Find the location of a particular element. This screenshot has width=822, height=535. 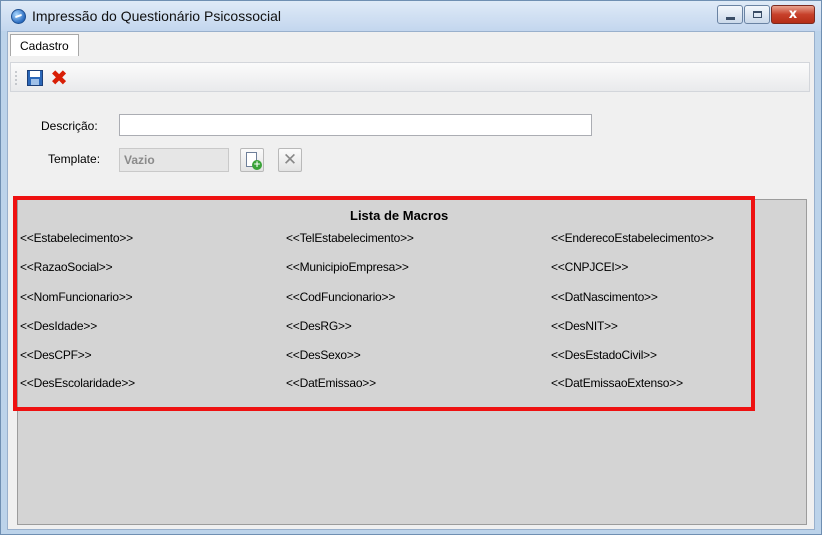

minimize-button is located at coordinates (730, 14).